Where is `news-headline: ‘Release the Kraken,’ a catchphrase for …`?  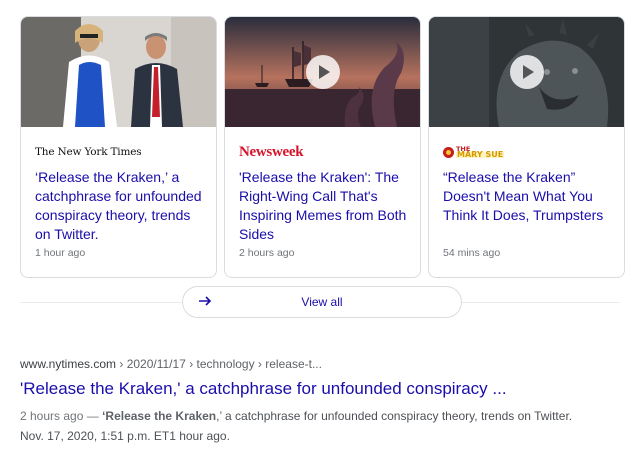 news-headline: ‘Release the Kraken,’ a catchphrase for … is located at coordinates (120, 206).